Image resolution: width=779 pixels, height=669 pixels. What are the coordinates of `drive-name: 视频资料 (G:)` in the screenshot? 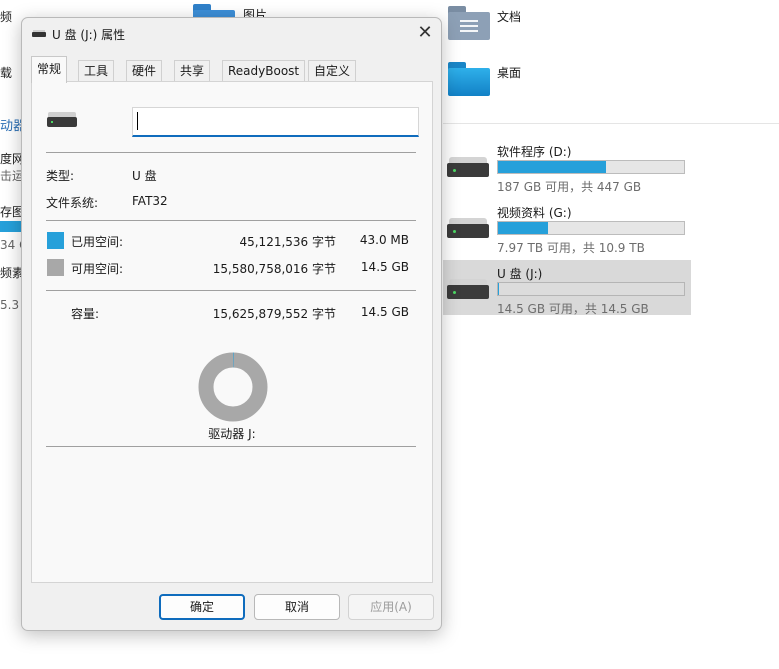 It's located at (534, 213).